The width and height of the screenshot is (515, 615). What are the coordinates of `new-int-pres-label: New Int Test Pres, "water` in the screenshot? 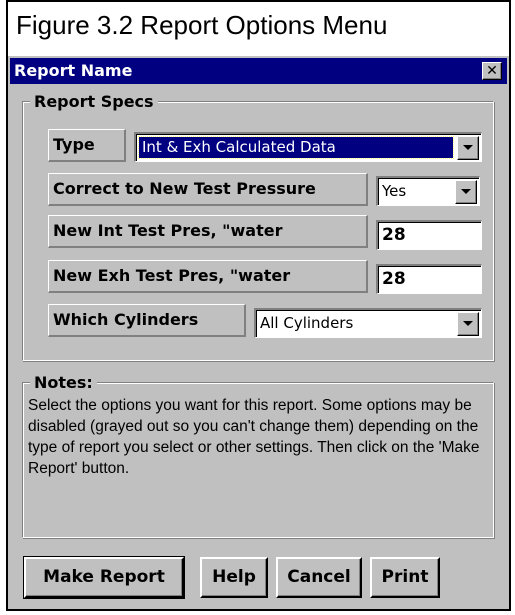 It's located at (208, 231).